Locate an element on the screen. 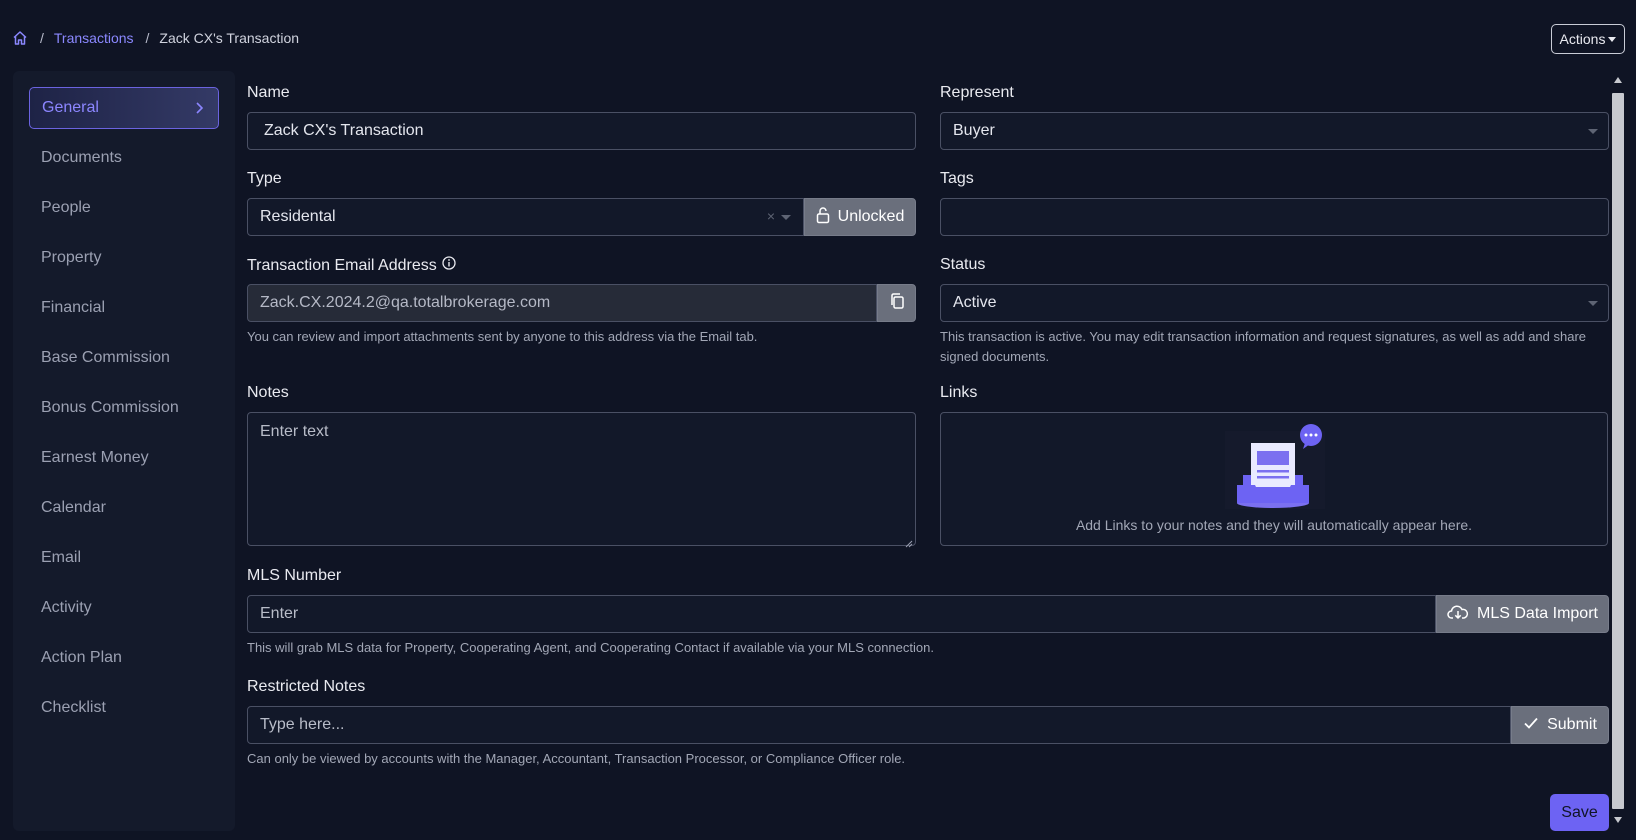  sidebar-item-label: Earnest Money is located at coordinates (95, 457).